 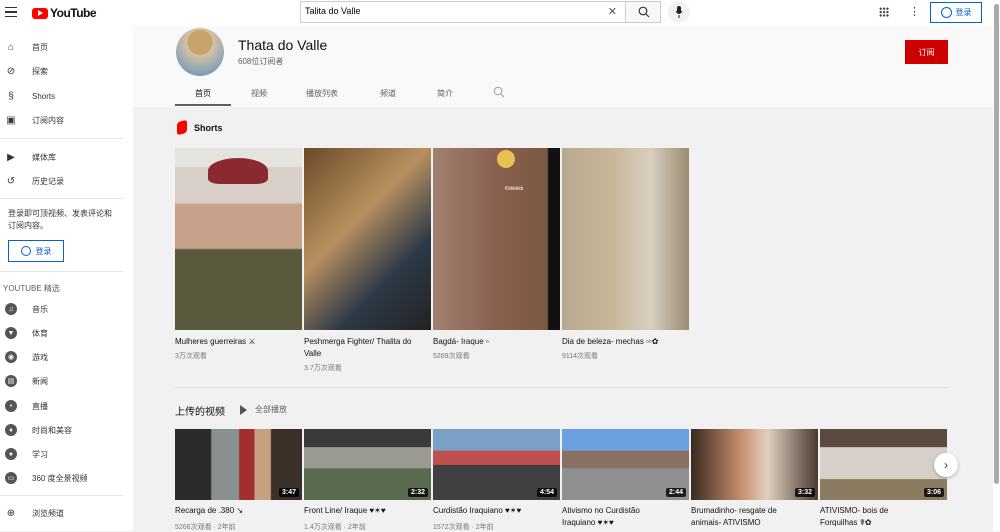 I want to click on sidebar-item-music: ♫ 音乐, so click(x=66, y=309).